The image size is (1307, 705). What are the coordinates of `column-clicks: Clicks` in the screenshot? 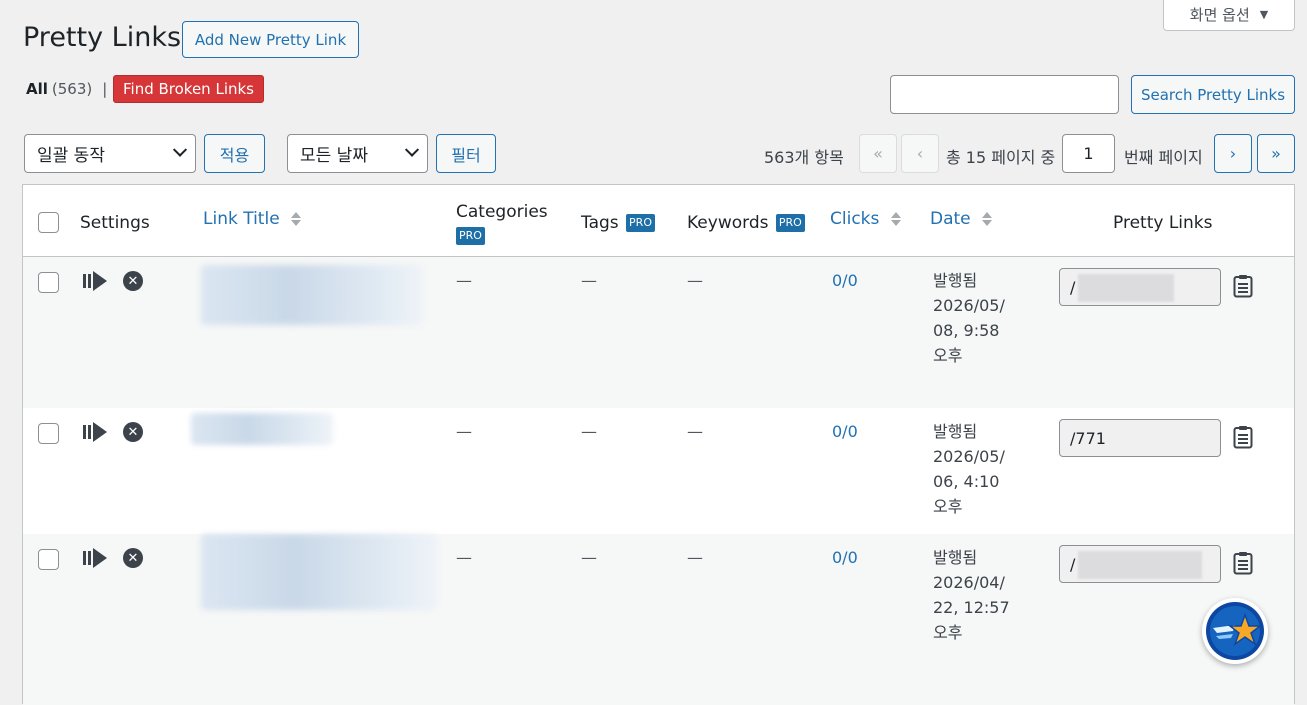 It's located at (865, 219).